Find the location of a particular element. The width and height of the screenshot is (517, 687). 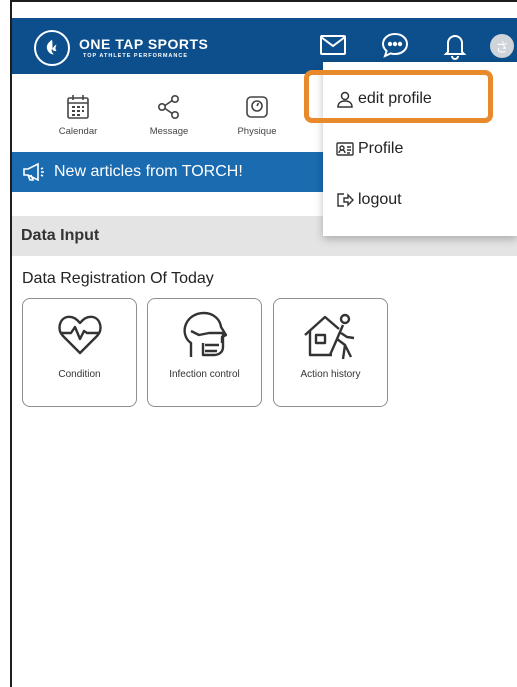

action-history-card: Action history is located at coordinates (330, 352).